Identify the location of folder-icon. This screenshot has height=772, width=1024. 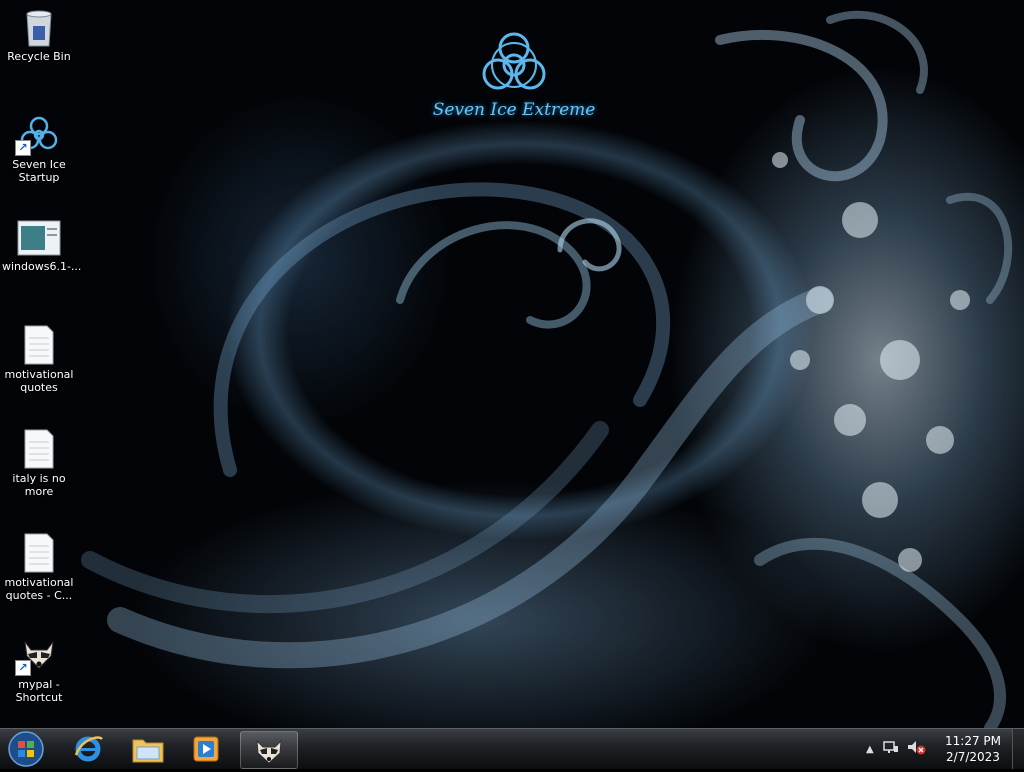
(148, 751).